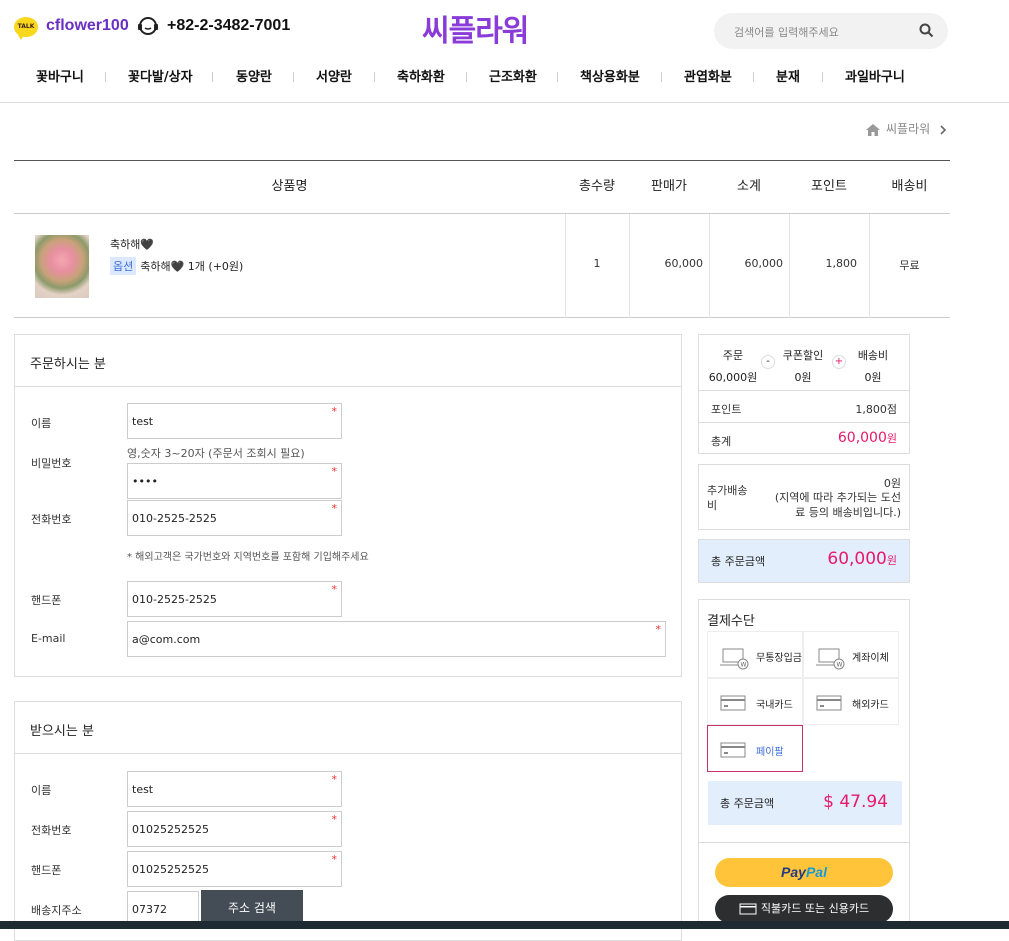 Image resolution: width=1009 pixels, height=941 pixels. Describe the element at coordinates (132, 244) in the screenshot. I see `product-name: 축하해🖤` at that location.